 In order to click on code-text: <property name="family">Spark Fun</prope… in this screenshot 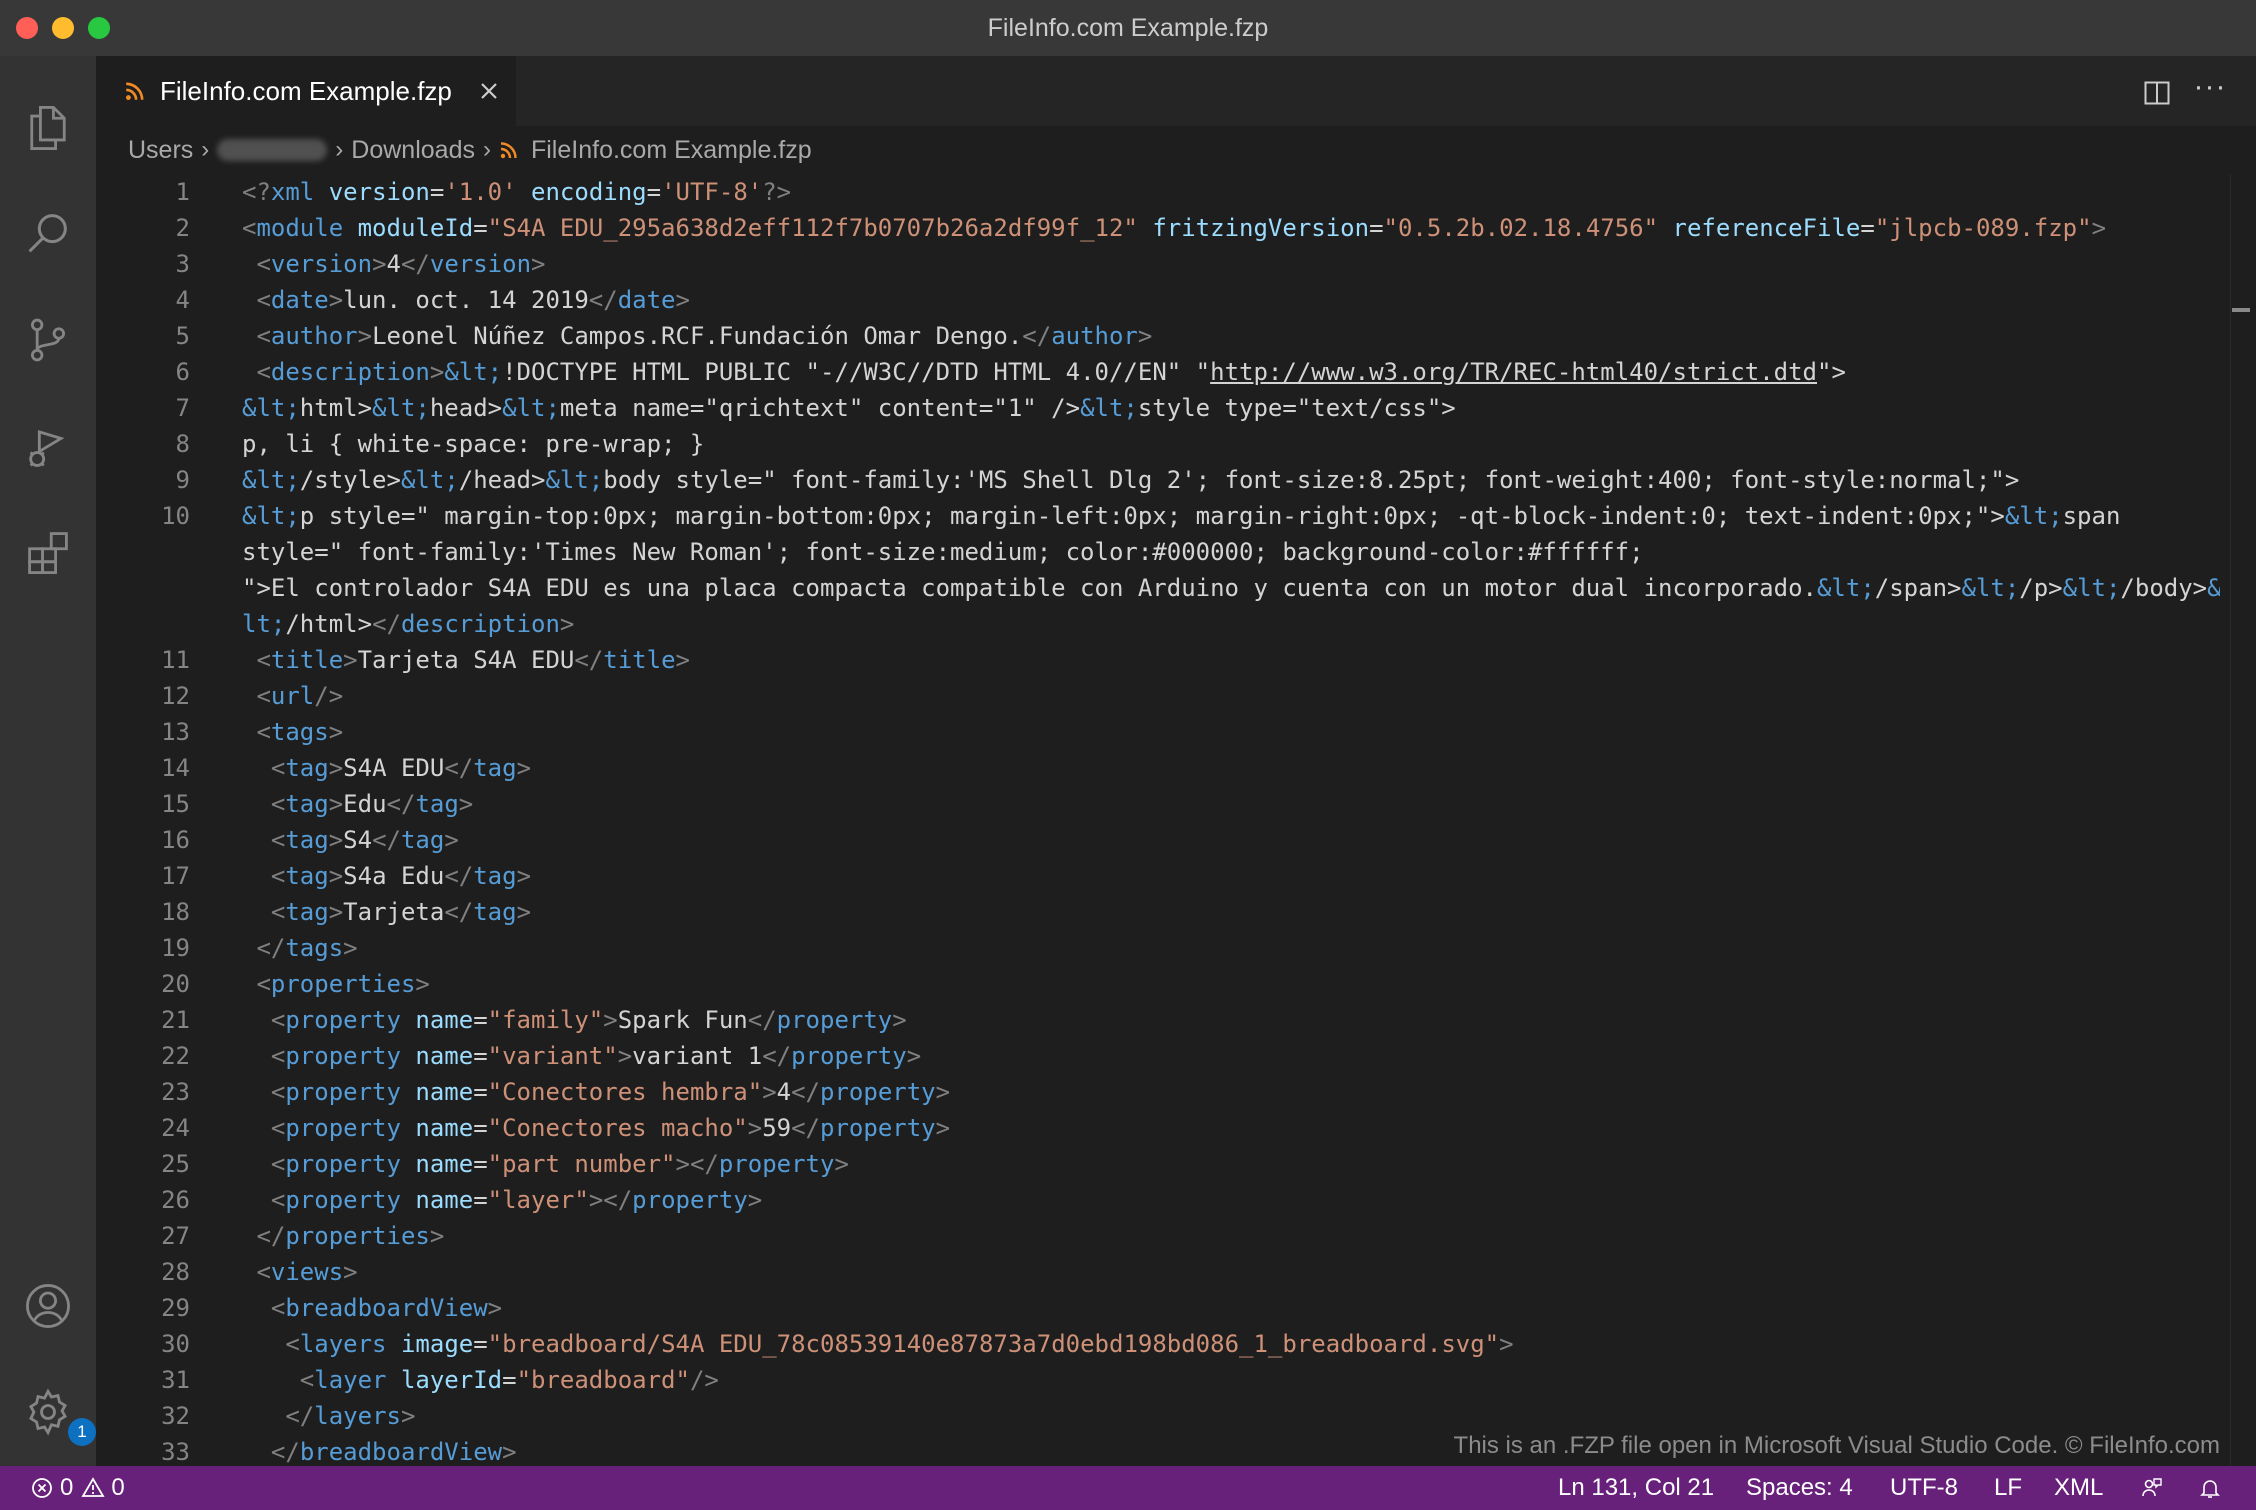, I will do `click(574, 1020)`.